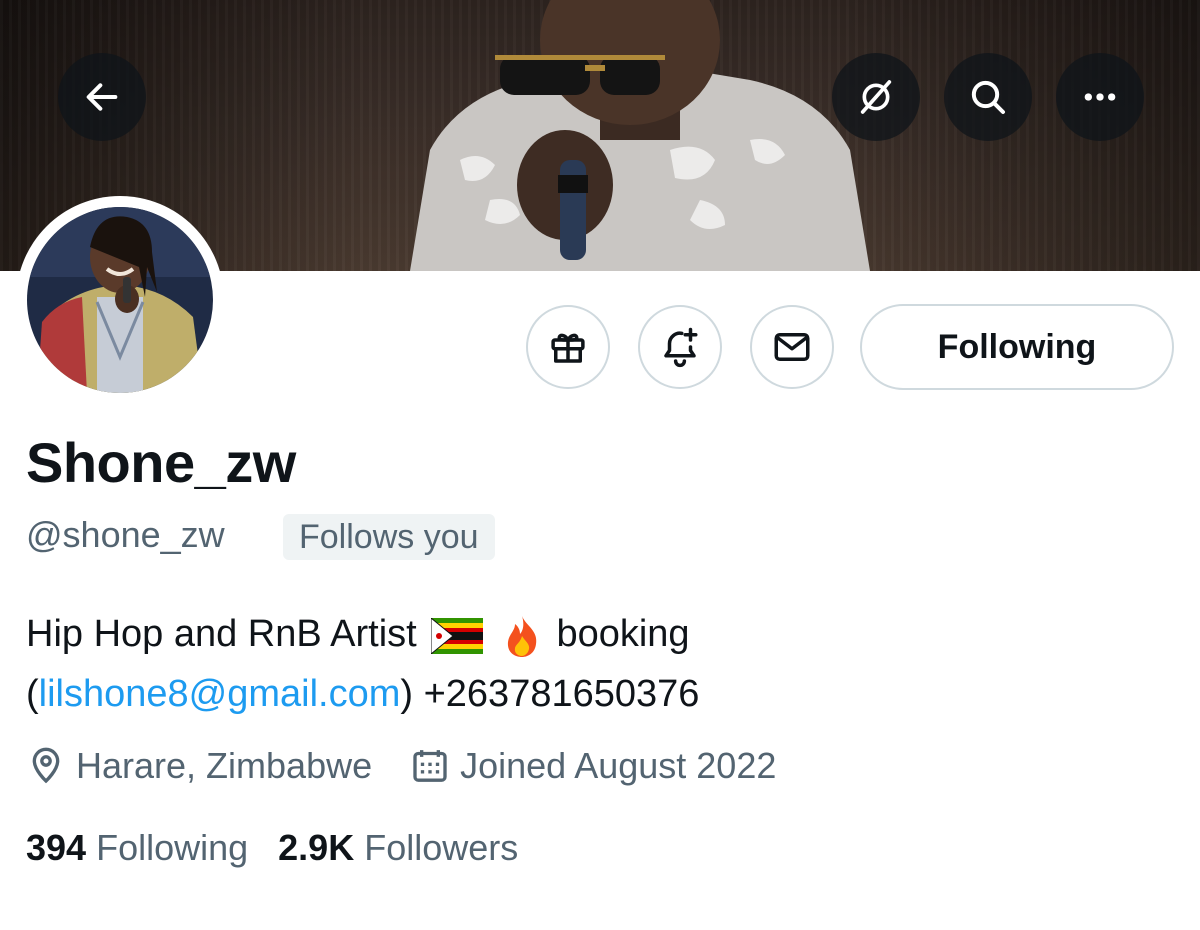  I want to click on grok-icon, so click(876, 97).